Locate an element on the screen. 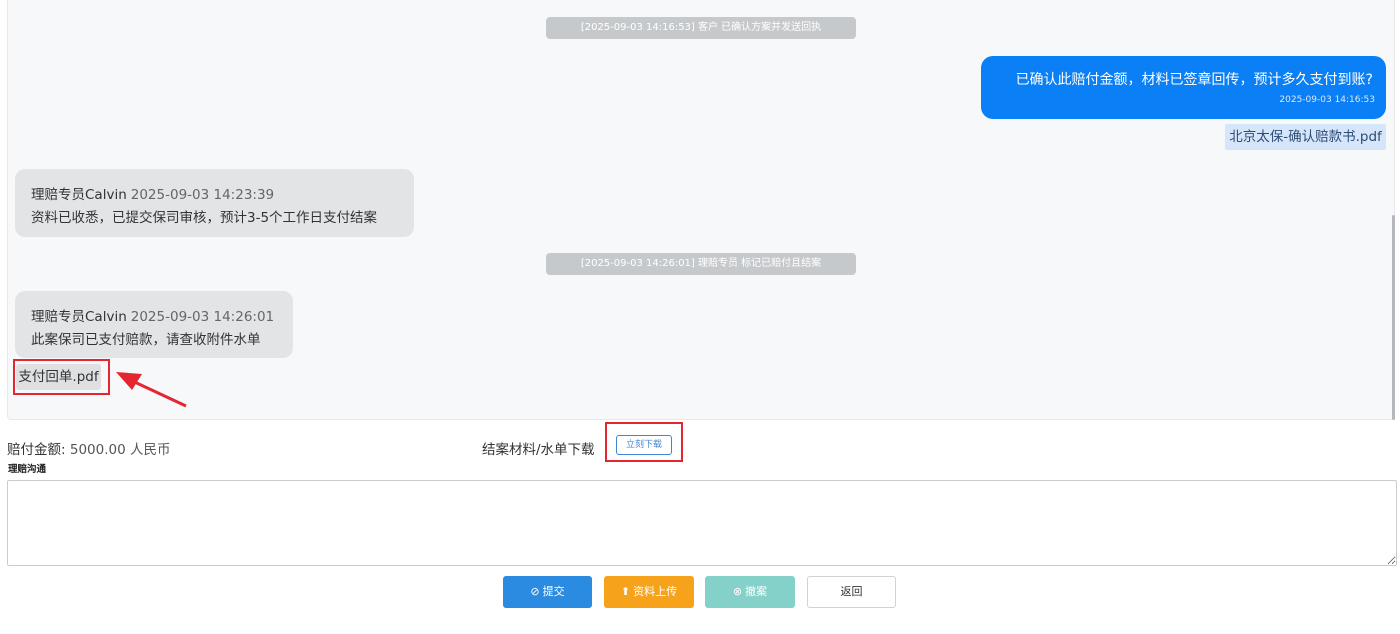 Image resolution: width=1400 pixels, height=634 pixels. annotation-arrow is located at coordinates (151, 390).